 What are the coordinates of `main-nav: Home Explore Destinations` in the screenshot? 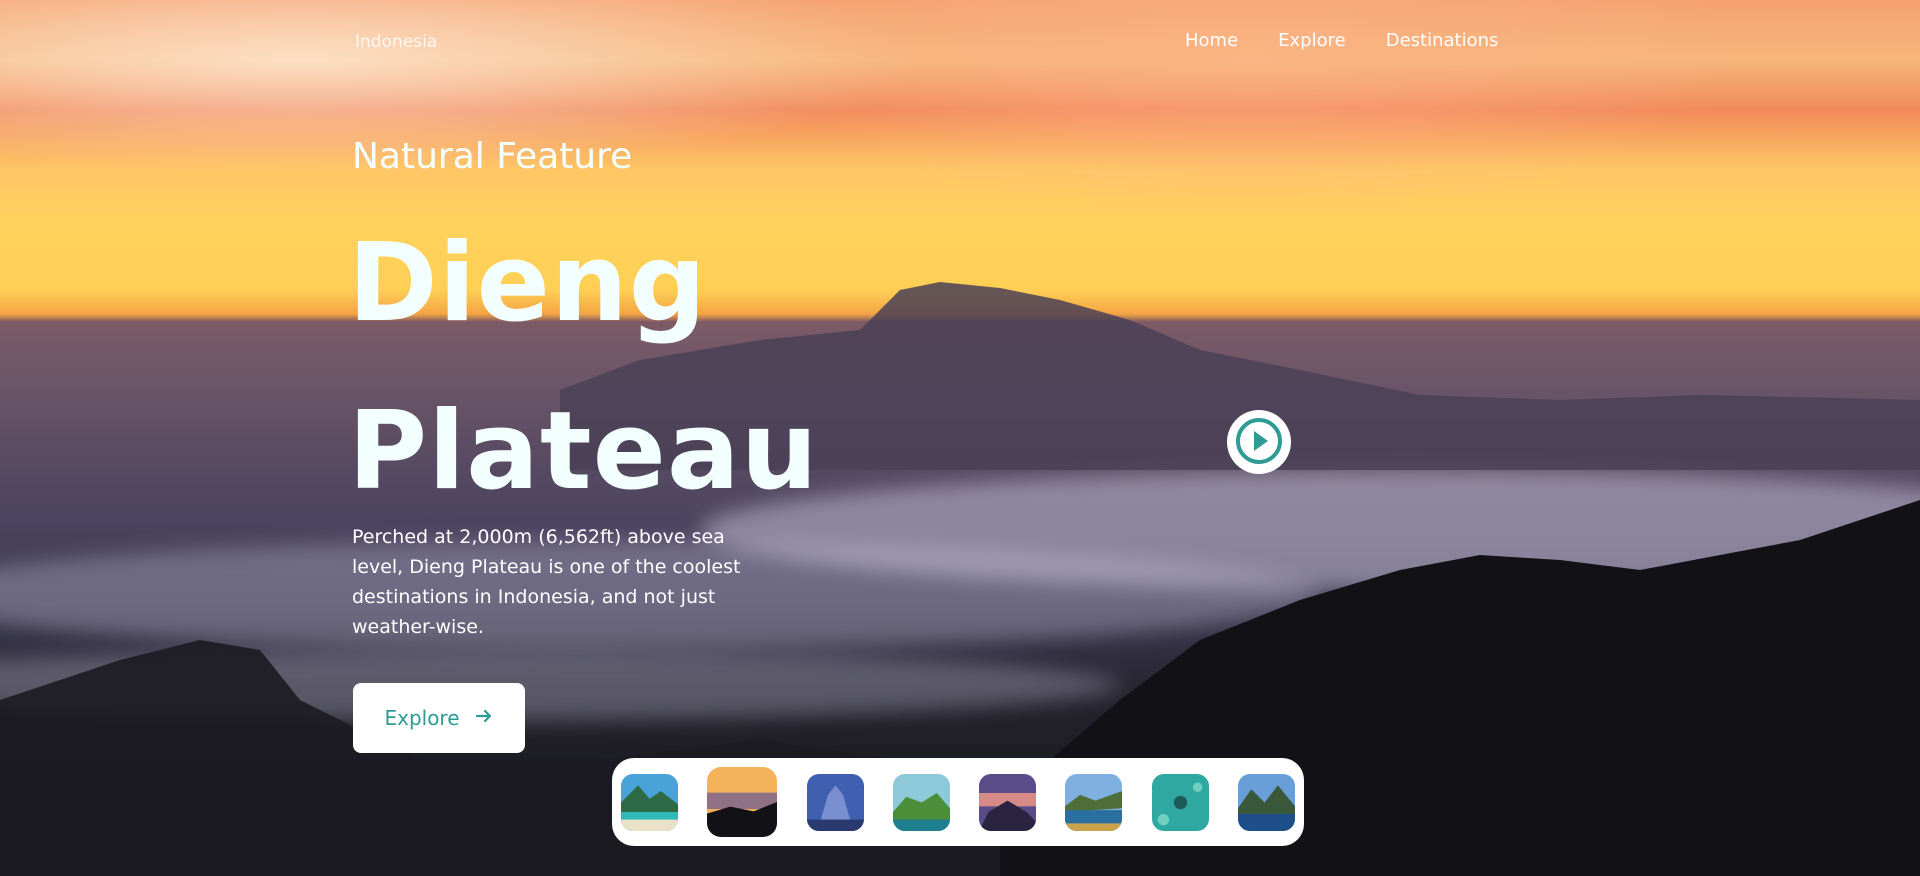 It's located at (1341, 40).